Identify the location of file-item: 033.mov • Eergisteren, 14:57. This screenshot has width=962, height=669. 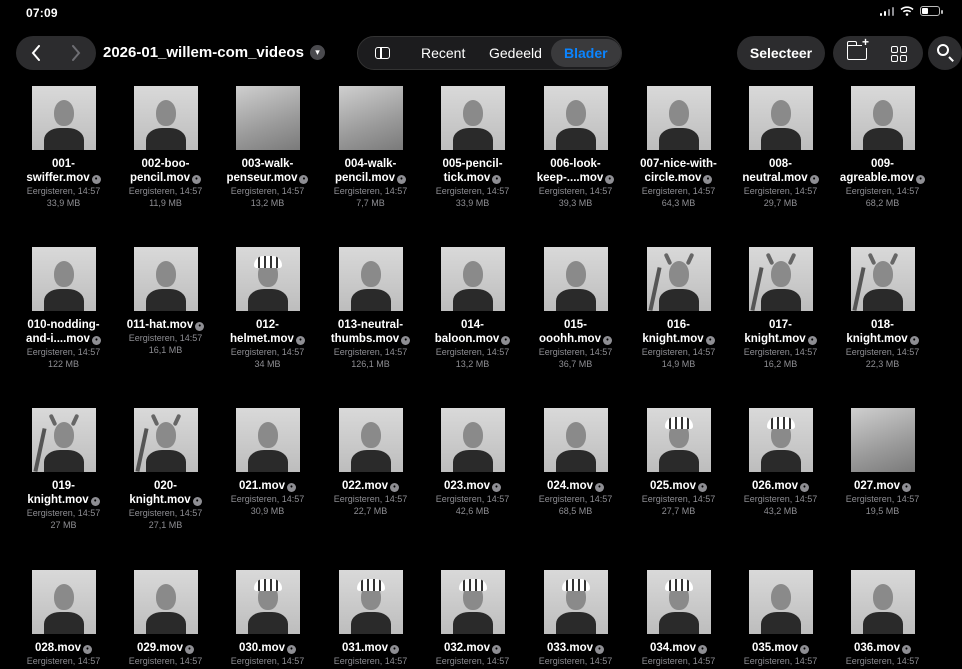
(575, 618).